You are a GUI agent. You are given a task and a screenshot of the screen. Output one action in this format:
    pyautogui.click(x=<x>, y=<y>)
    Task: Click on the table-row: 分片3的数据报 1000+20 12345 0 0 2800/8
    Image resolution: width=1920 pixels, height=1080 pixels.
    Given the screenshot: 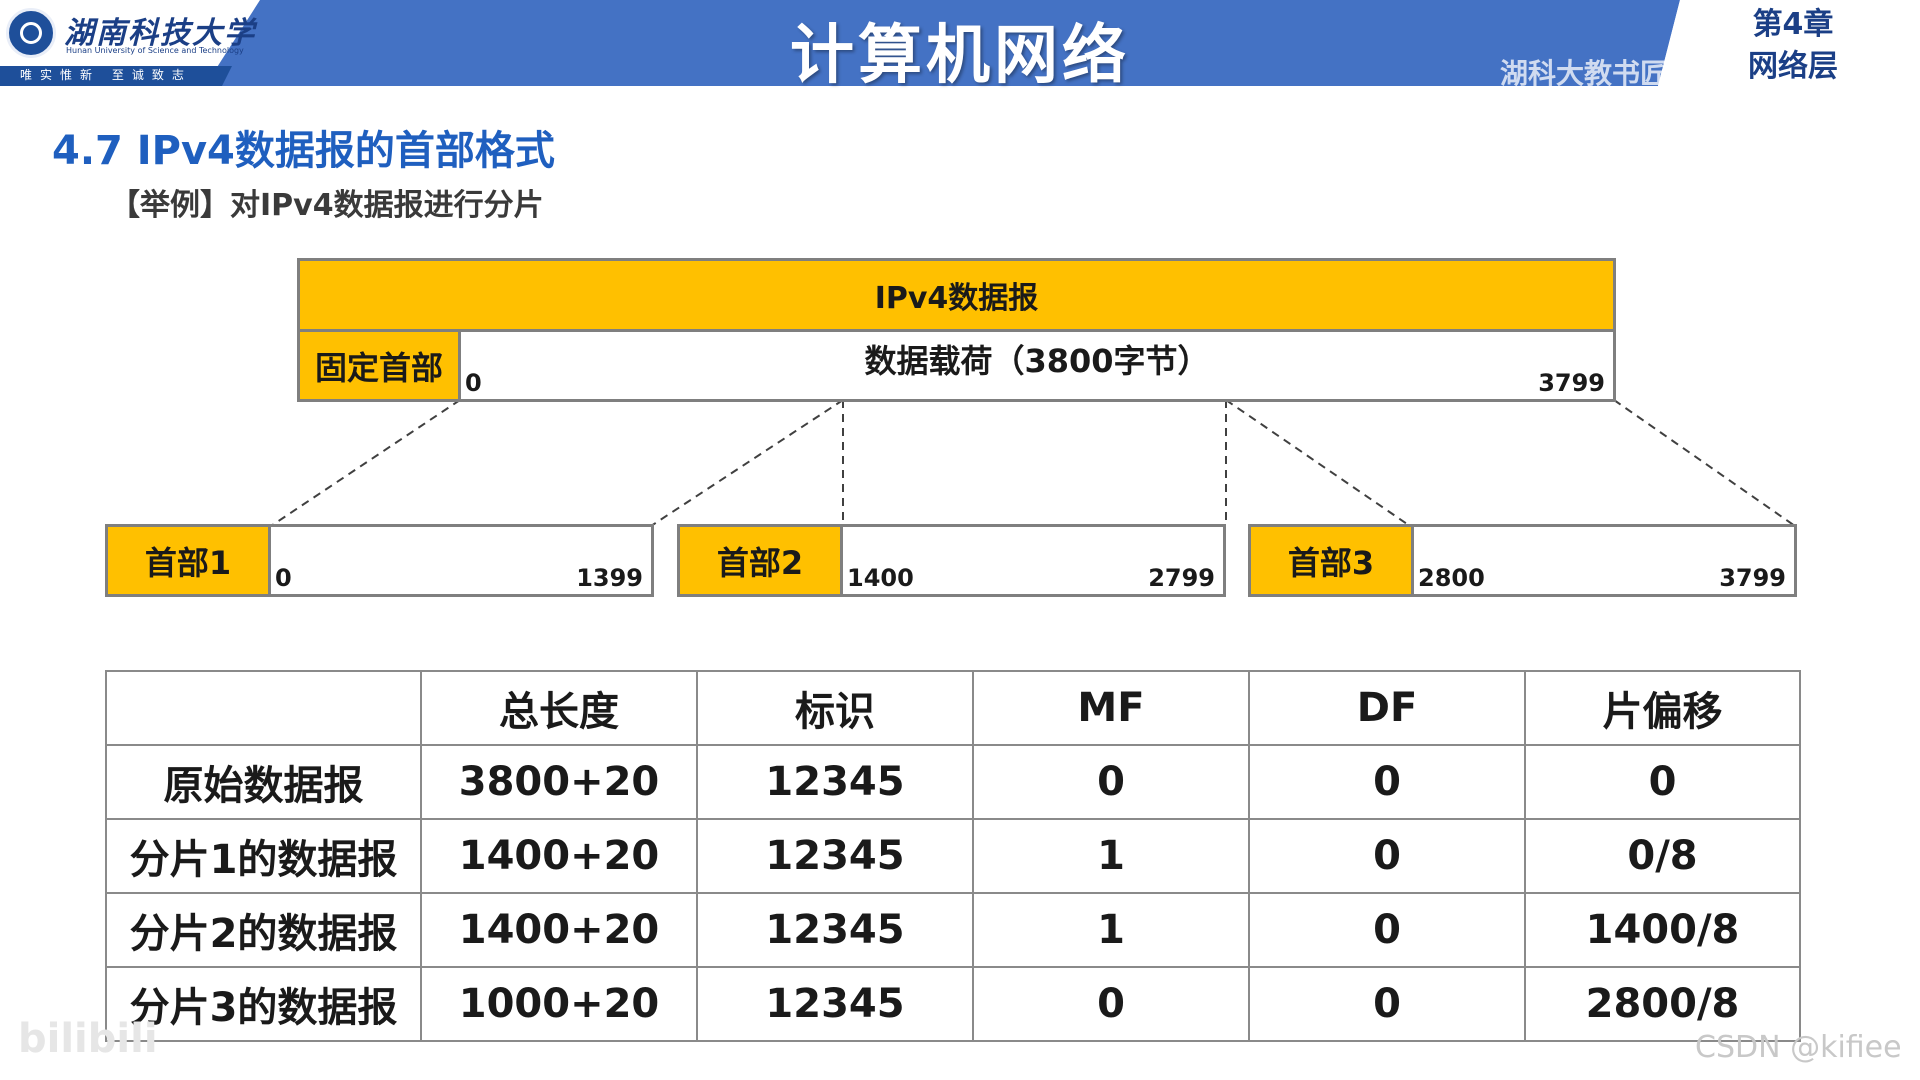 What is the action you would take?
    pyautogui.click(x=953, y=1004)
    